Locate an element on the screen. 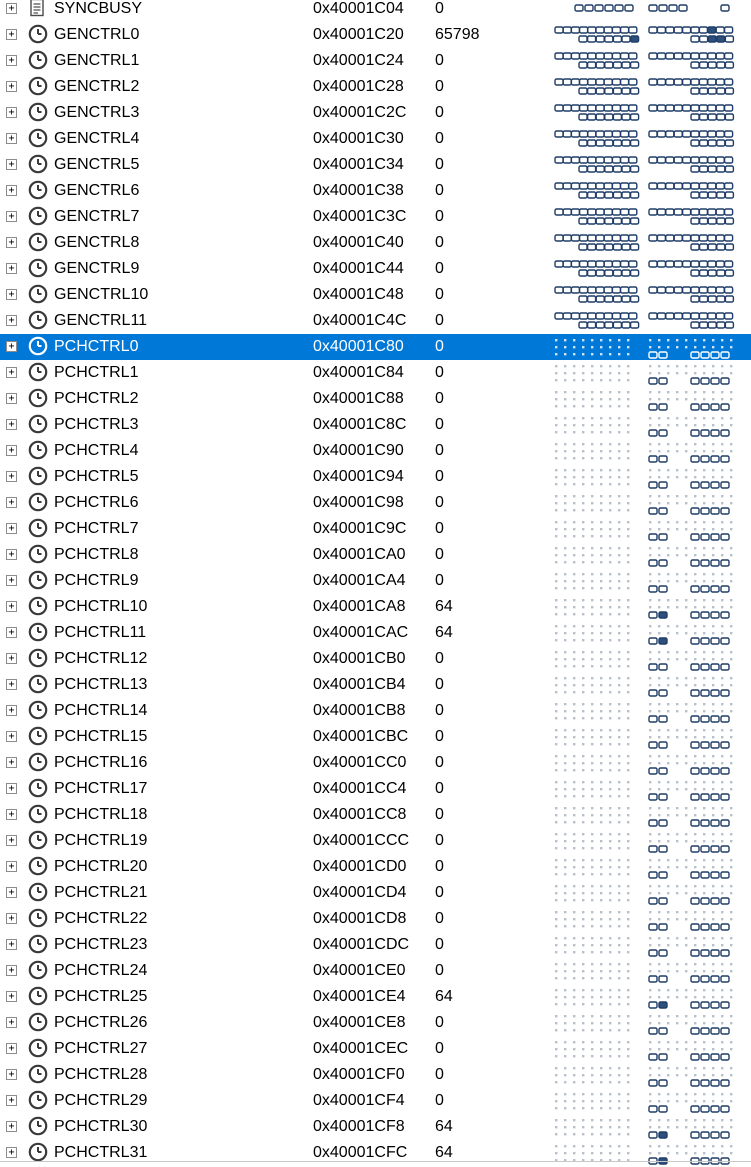 This screenshot has height=1167, width=751. register-row: + GENCTRL4 0x40001C30 0 is located at coordinates (375, 139).